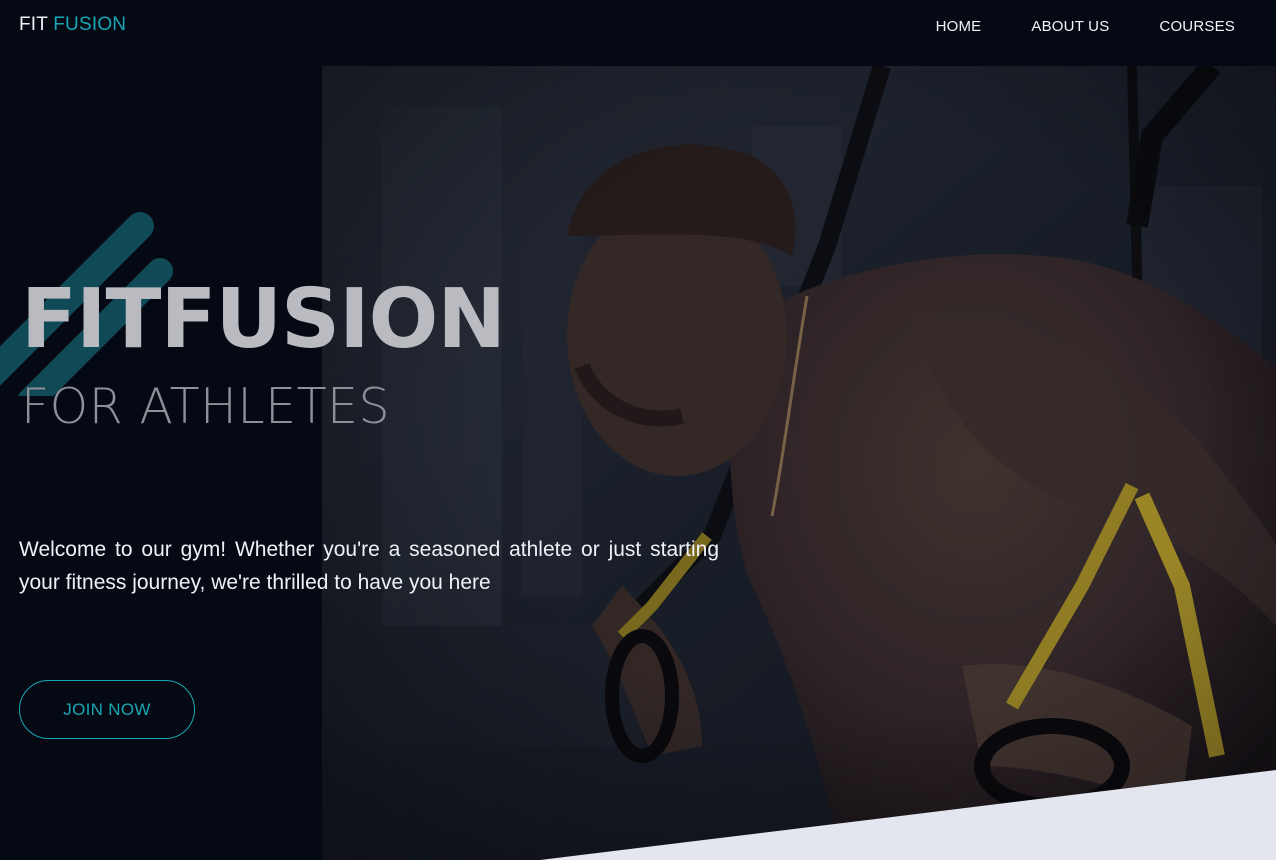  I want to click on join-now-button: JOIN NOW, so click(107, 709).